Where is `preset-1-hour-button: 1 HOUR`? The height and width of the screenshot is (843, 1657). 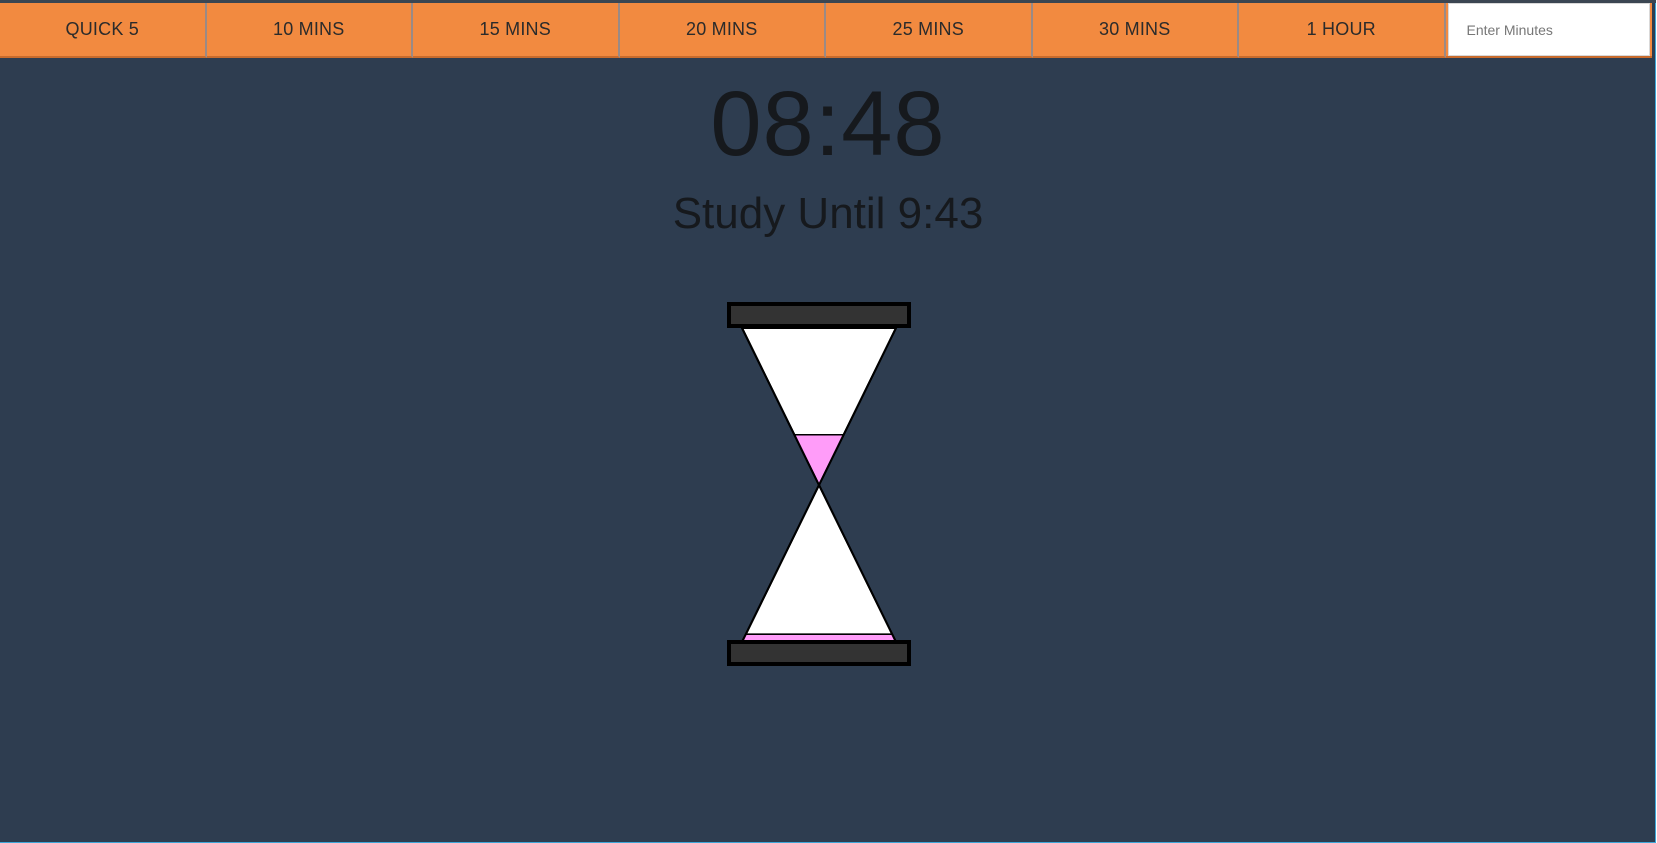
preset-1-hour-button: 1 HOUR is located at coordinates (1342, 30).